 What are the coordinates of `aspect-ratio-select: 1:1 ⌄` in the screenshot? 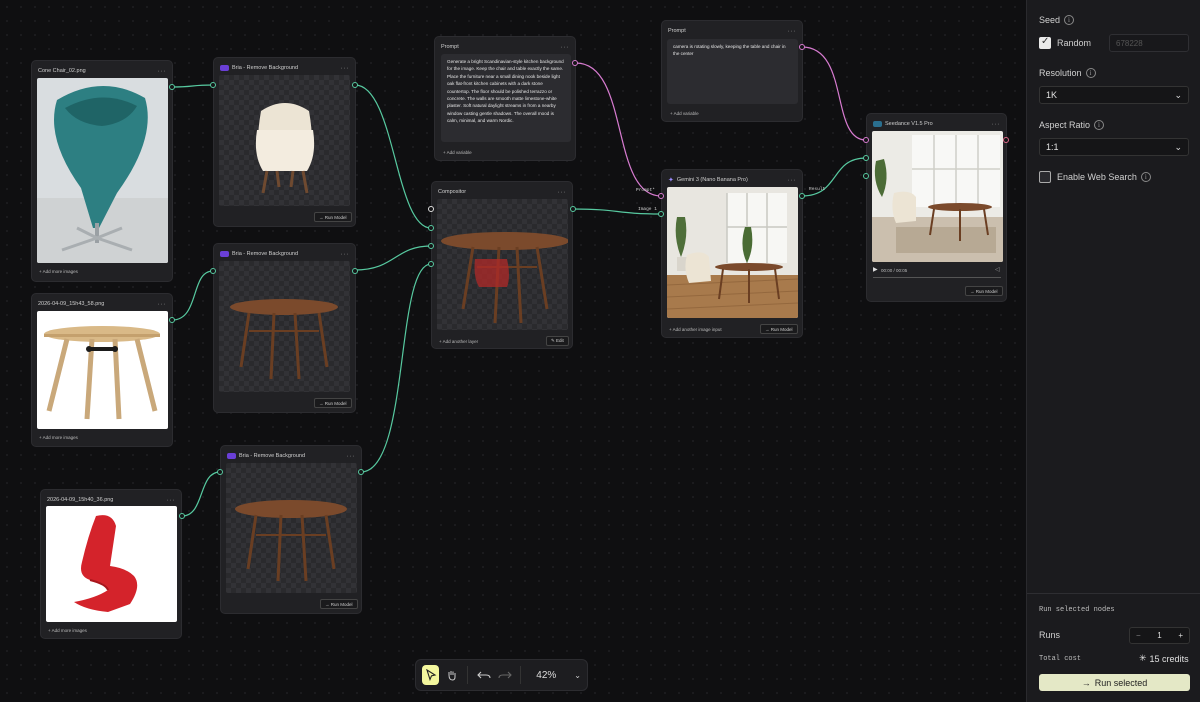 It's located at (1114, 147).